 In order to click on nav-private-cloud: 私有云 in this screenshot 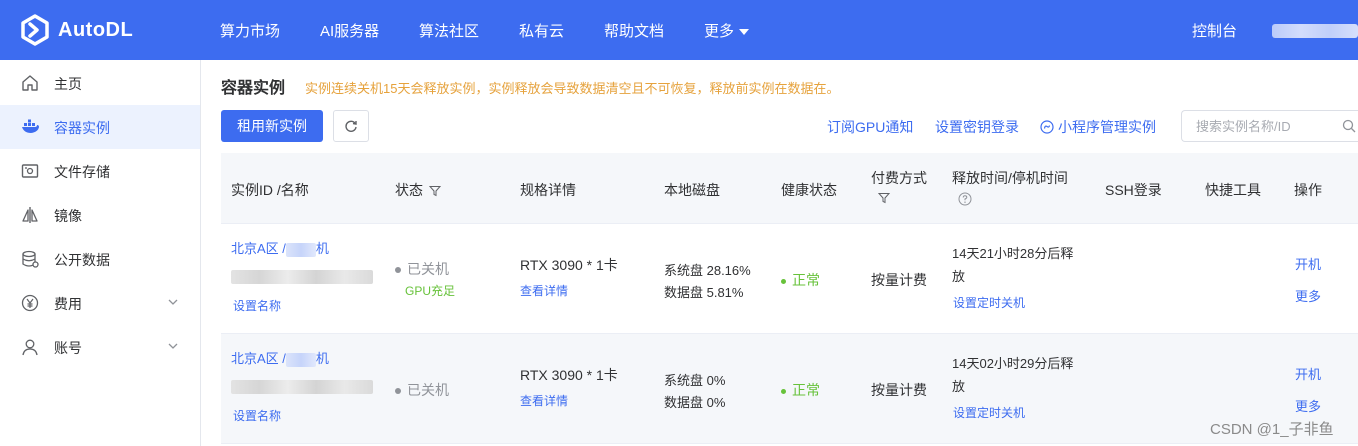, I will do `click(541, 30)`.